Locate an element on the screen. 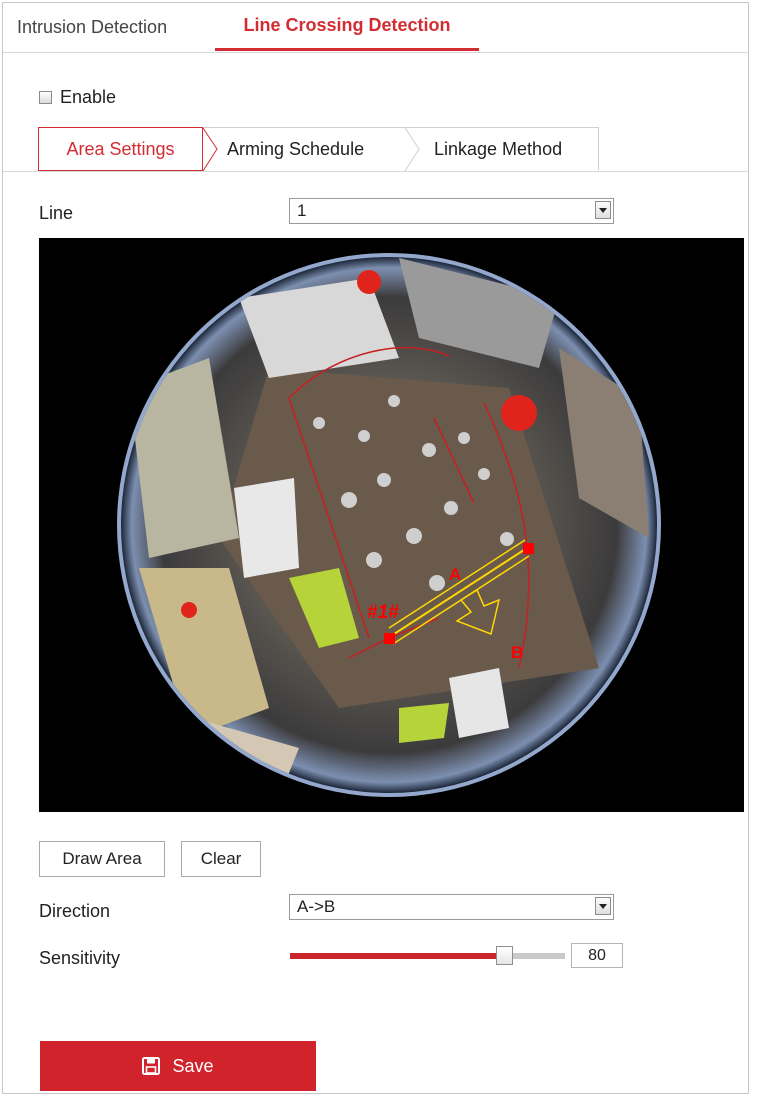  white-cabinet is located at coordinates (266, 528).